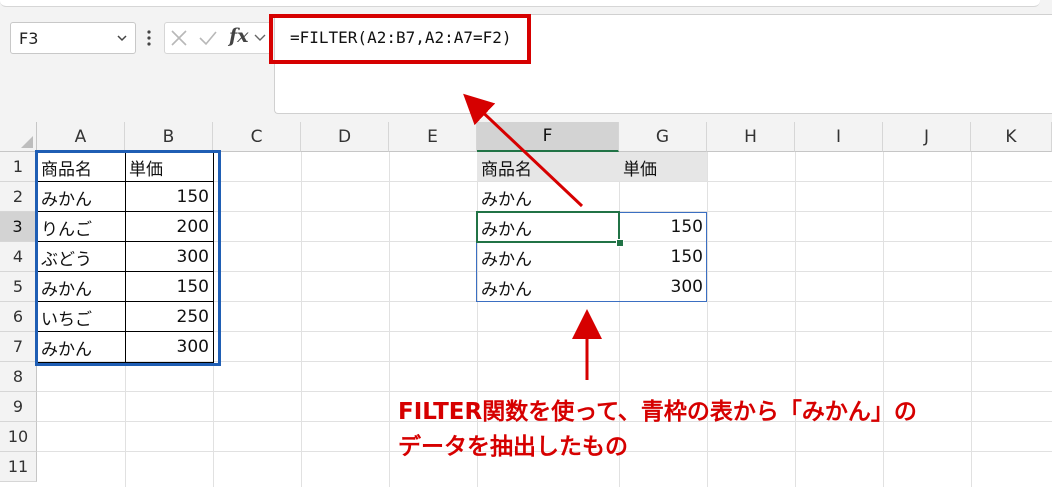 Image resolution: width=1052 pixels, height=487 pixels. I want to click on select-all-icon, so click(27, 142).